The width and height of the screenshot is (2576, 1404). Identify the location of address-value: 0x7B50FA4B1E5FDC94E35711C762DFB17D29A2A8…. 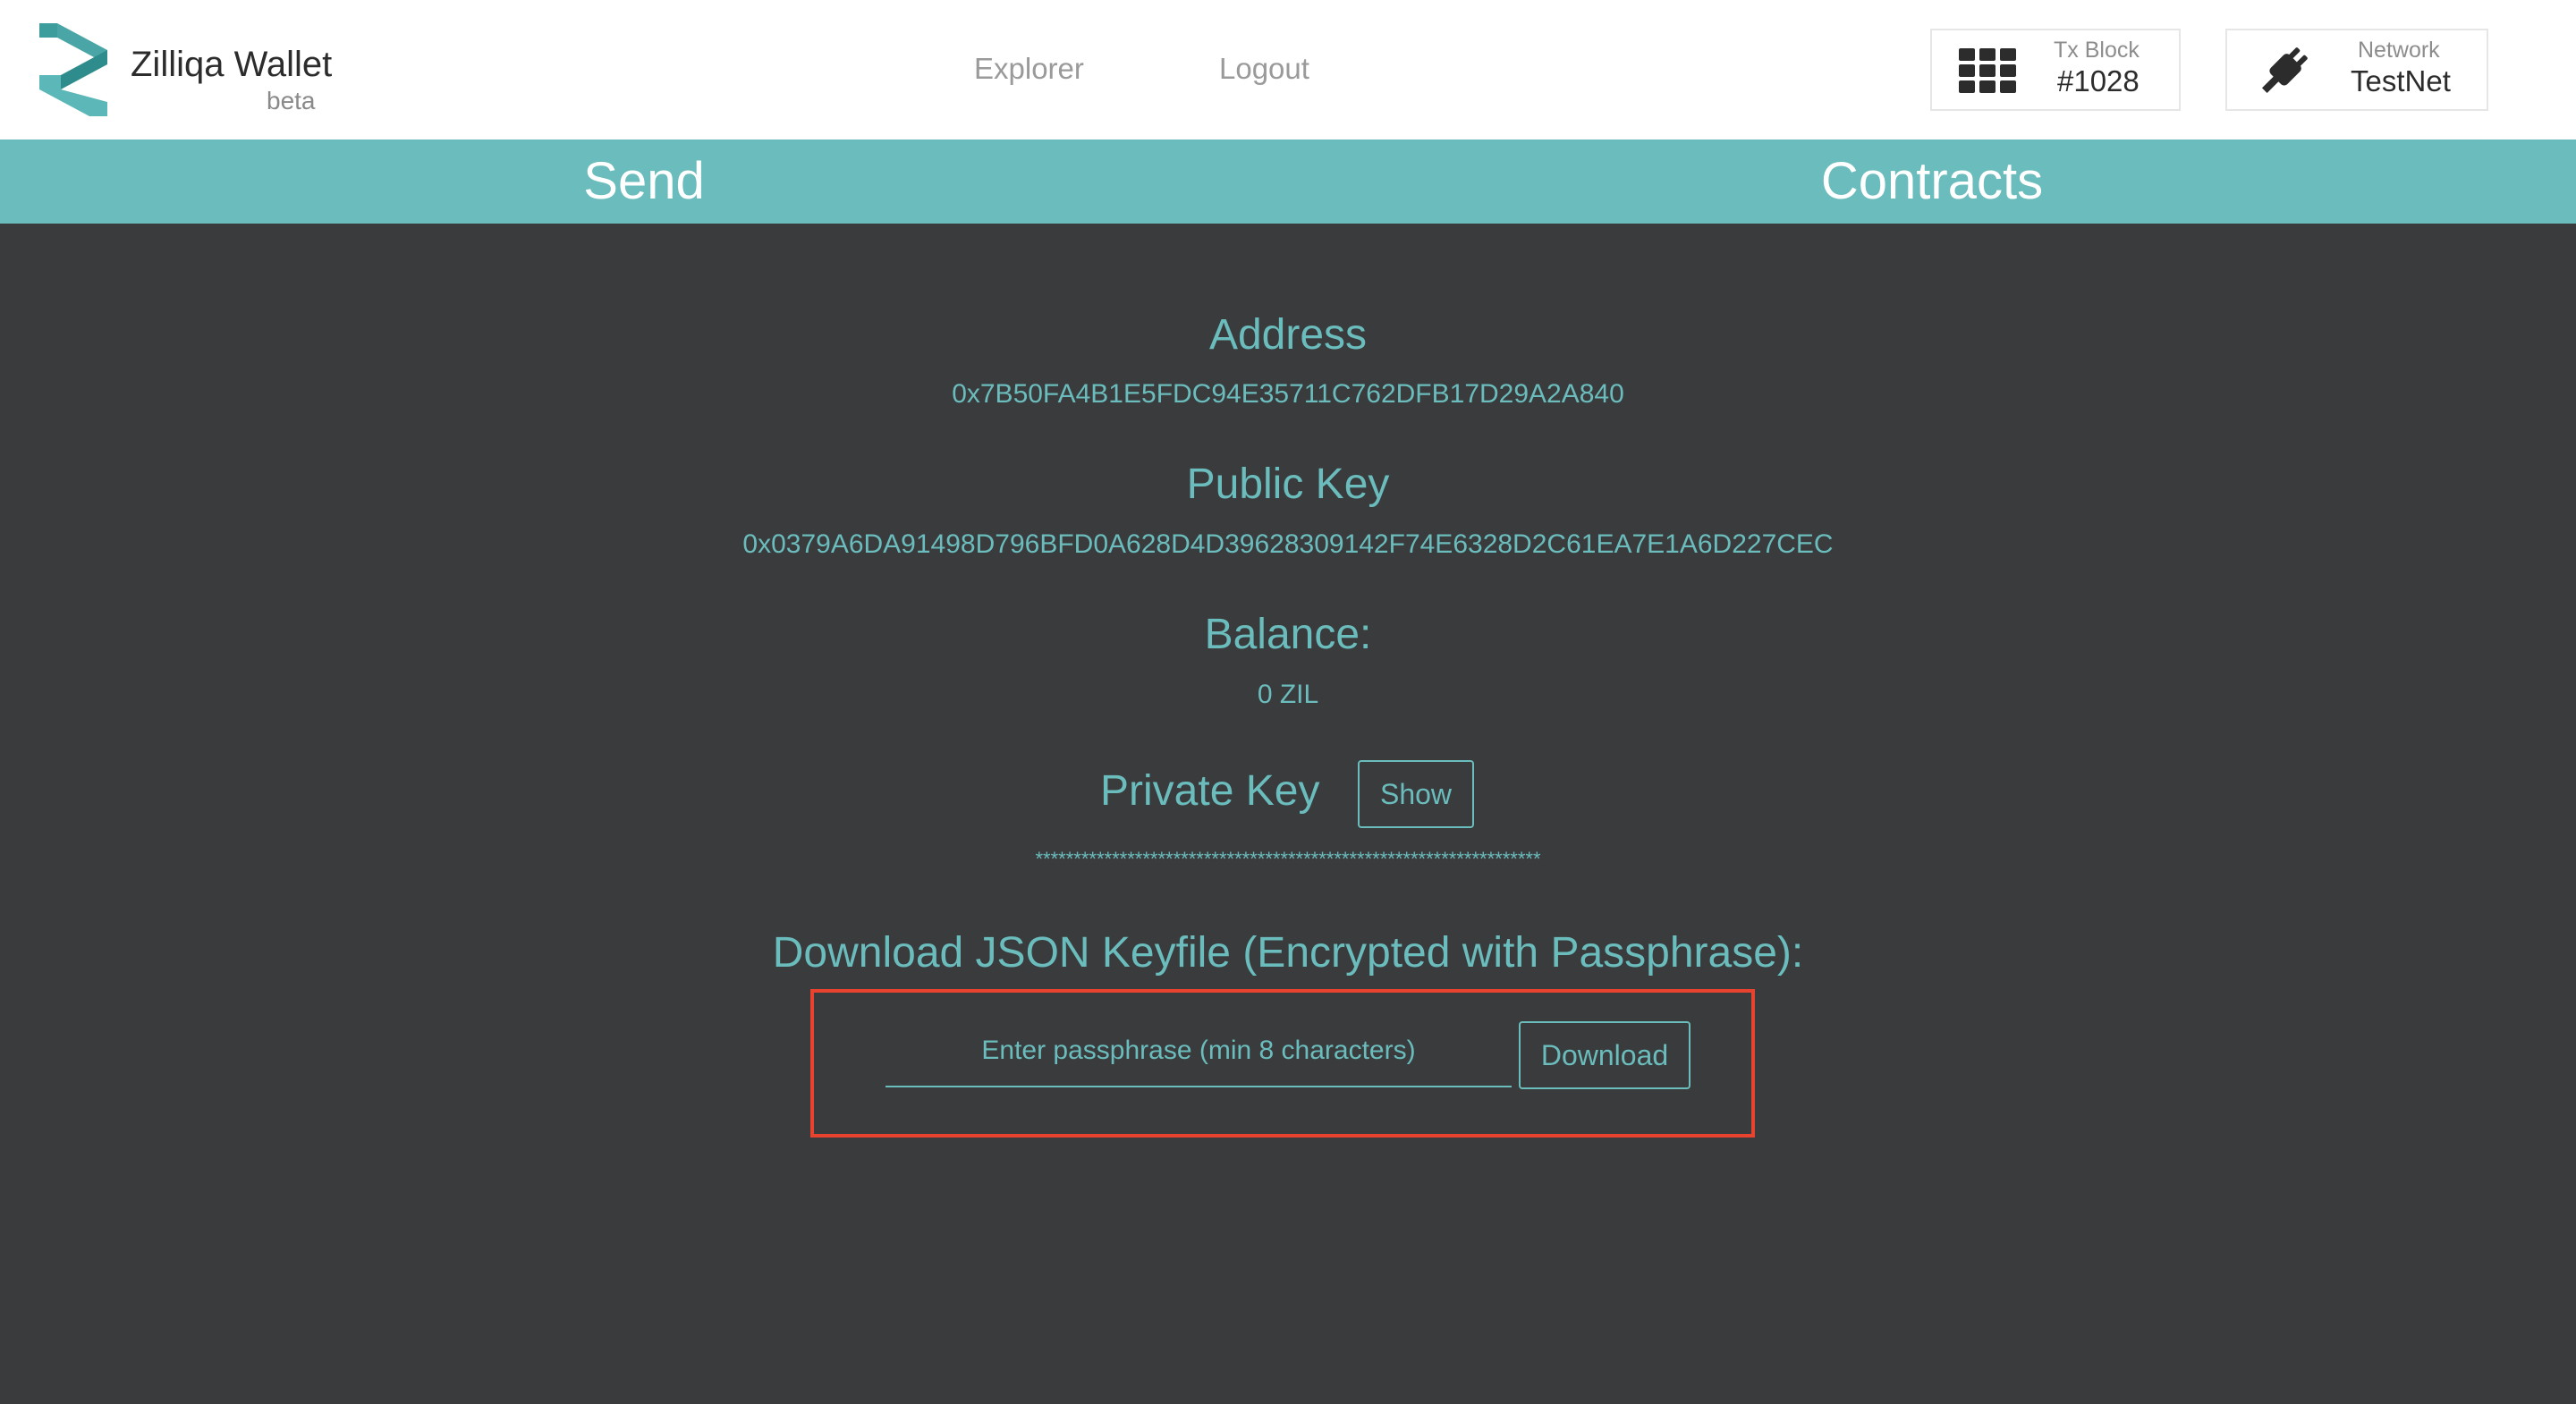
(1288, 394).